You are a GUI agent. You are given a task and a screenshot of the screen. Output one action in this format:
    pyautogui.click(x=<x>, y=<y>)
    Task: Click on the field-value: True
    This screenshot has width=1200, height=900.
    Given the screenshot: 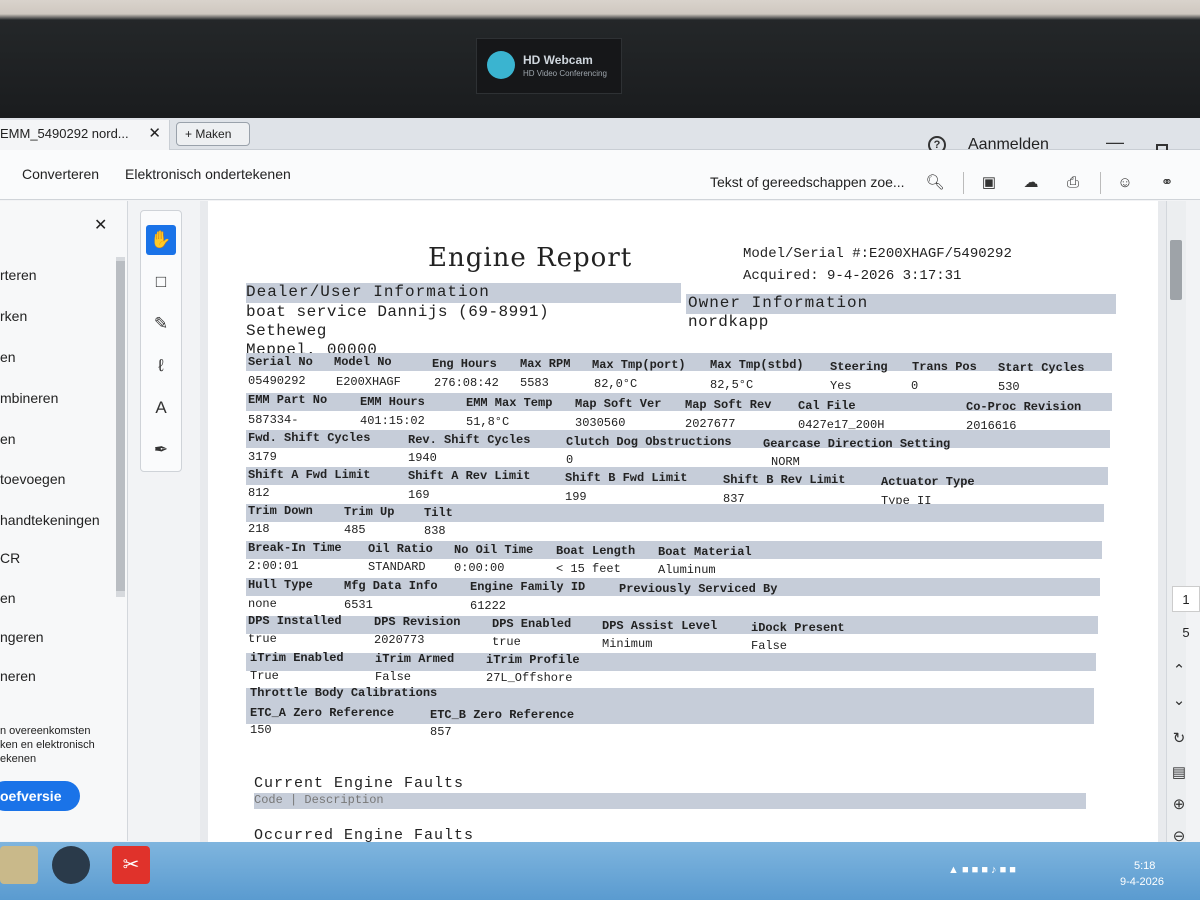 What is the action you would take?
    pyautogui.click(x=264, y=676)
    